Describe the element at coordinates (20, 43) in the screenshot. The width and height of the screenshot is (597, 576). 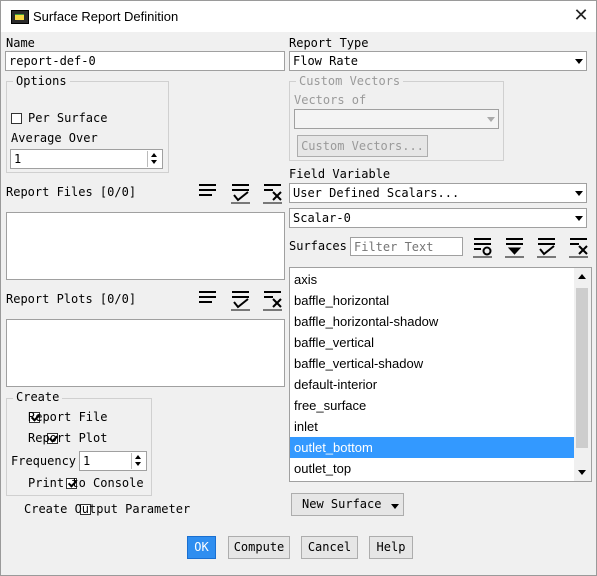
I see `name-label: Name` at that location.